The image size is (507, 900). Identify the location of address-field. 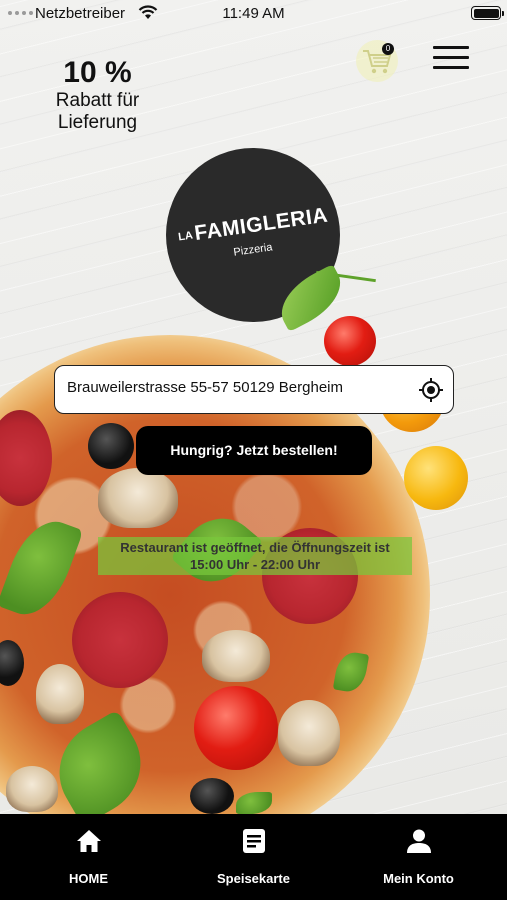
(254, 389).